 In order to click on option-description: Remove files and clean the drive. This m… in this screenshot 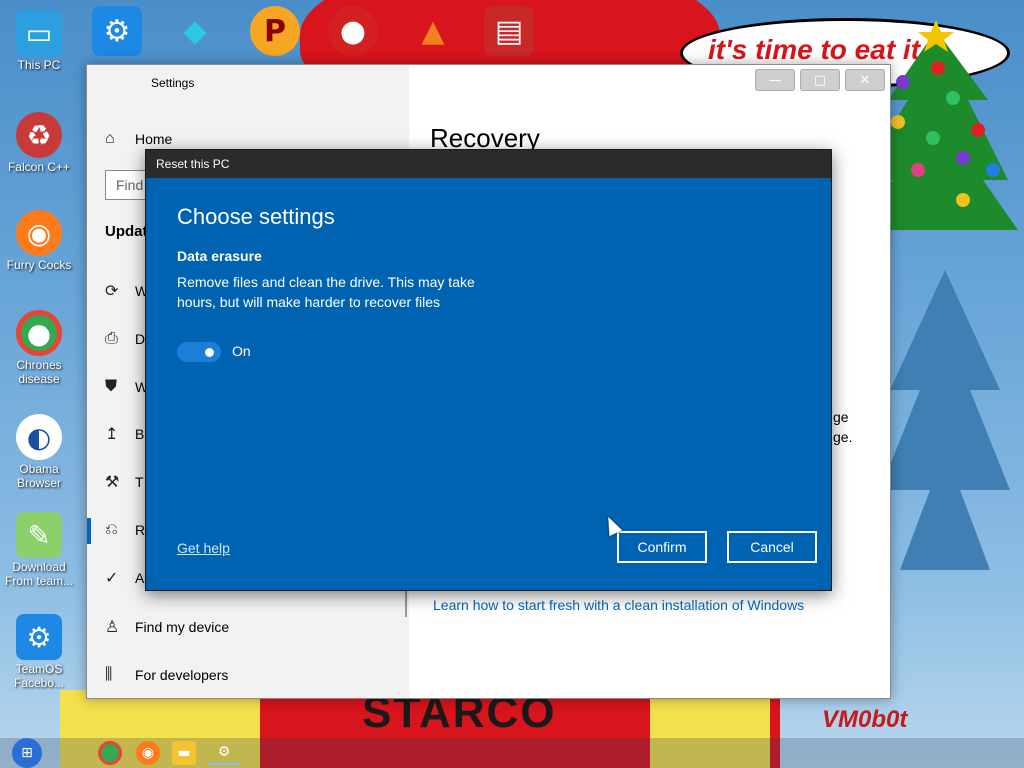, I will do `click(326, 292)`.